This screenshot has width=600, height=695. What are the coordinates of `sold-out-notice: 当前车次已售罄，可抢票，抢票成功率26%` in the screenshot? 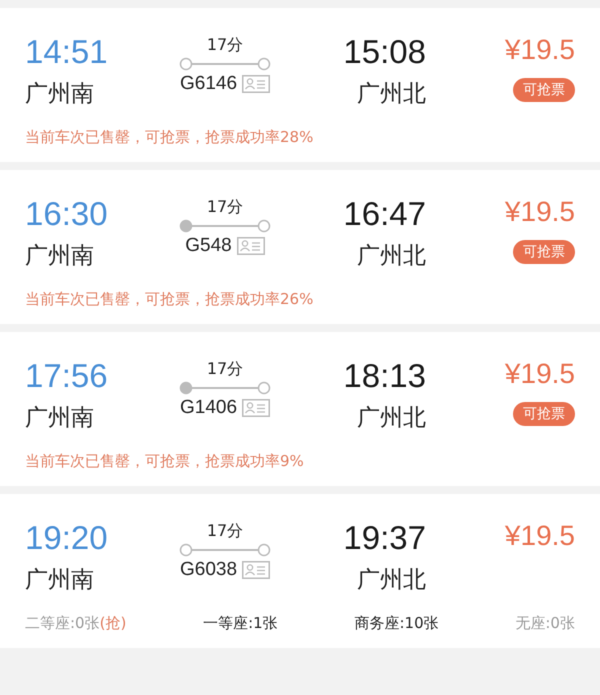 It's located at (169, 299).